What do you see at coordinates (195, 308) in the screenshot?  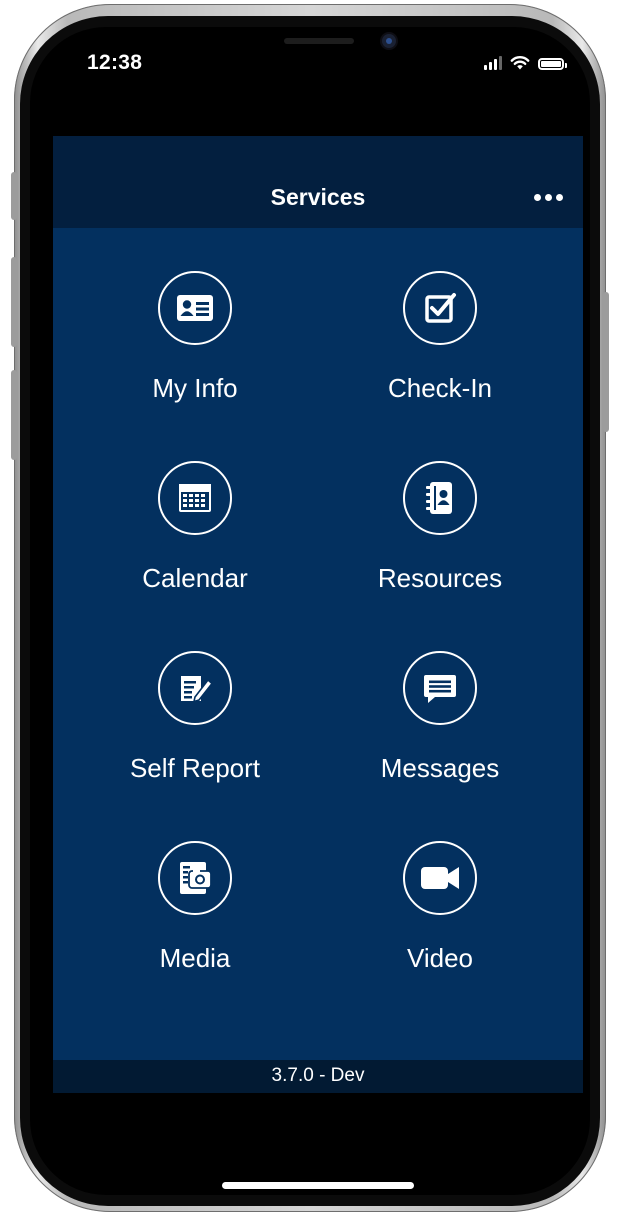 I see `id-card-icon` at bounding box center [195, 308].